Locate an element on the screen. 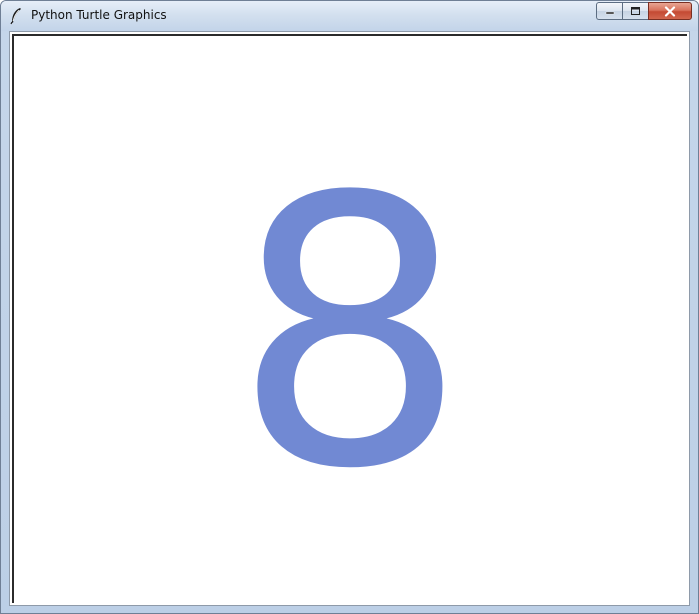 The height and width of the screenshot is (614, 699). title-bar: Python Turtle Graphics is located at coordinates (349, 16).